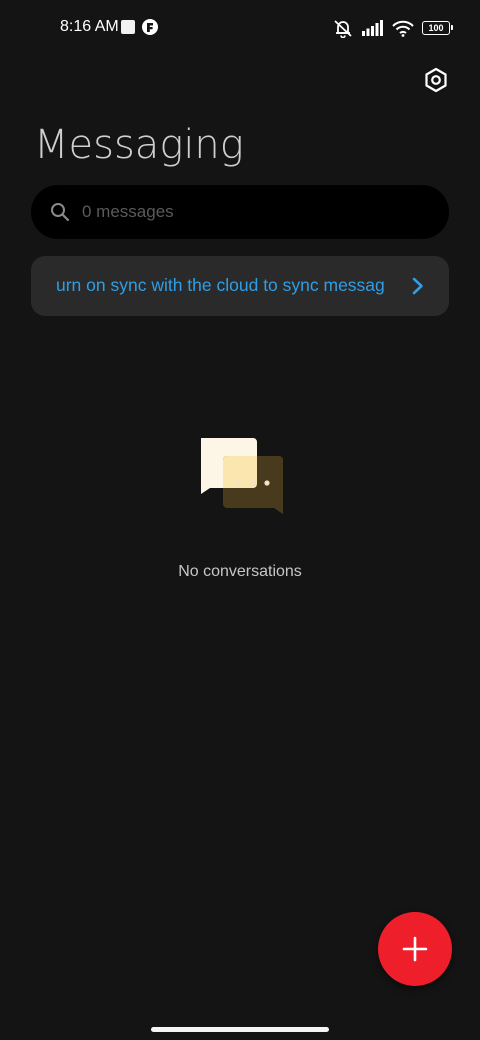 This screenshot has height=1040, width=480. Describe the element at coordinates (372, 28) in the screenshot. I see `signal-icon` at that location.